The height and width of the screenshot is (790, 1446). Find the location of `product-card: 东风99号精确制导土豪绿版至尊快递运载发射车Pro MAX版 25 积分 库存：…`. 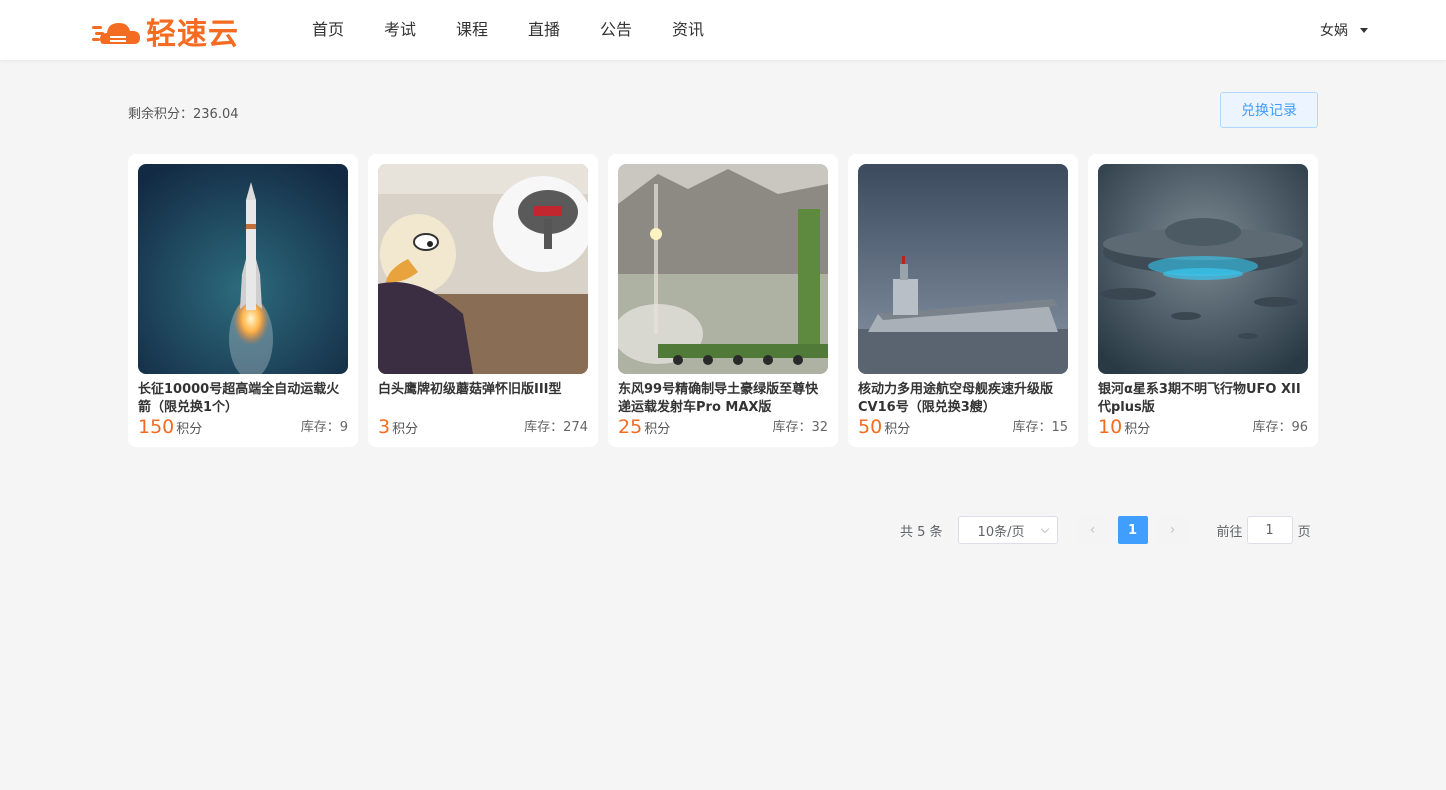

product-card: 东风99号精确制导土豪绿版至尊快递运载发射车Pro MAX版 25 积分 库存：… is located at coordinates (723, 300).